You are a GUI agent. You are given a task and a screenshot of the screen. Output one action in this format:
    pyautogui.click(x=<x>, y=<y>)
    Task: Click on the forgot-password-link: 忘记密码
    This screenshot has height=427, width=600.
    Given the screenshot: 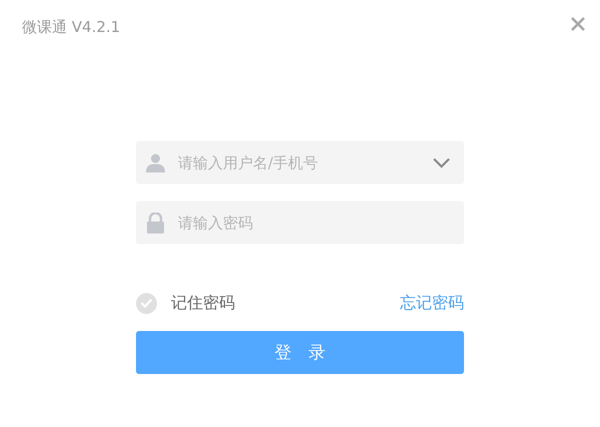 What is the action you would take?
    pyautogui.click(x=432, y=303)
    